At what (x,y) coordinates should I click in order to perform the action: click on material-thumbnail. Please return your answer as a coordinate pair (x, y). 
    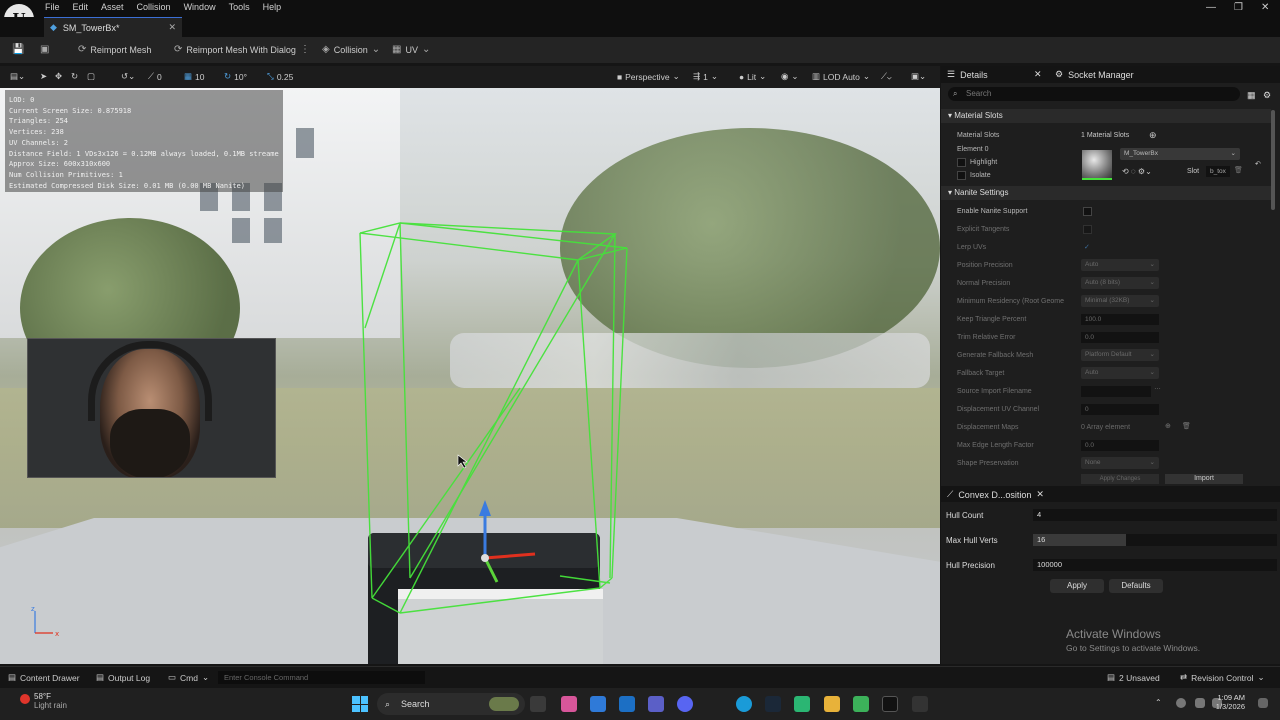
    Looking at the image, I should click on (1097, 165).